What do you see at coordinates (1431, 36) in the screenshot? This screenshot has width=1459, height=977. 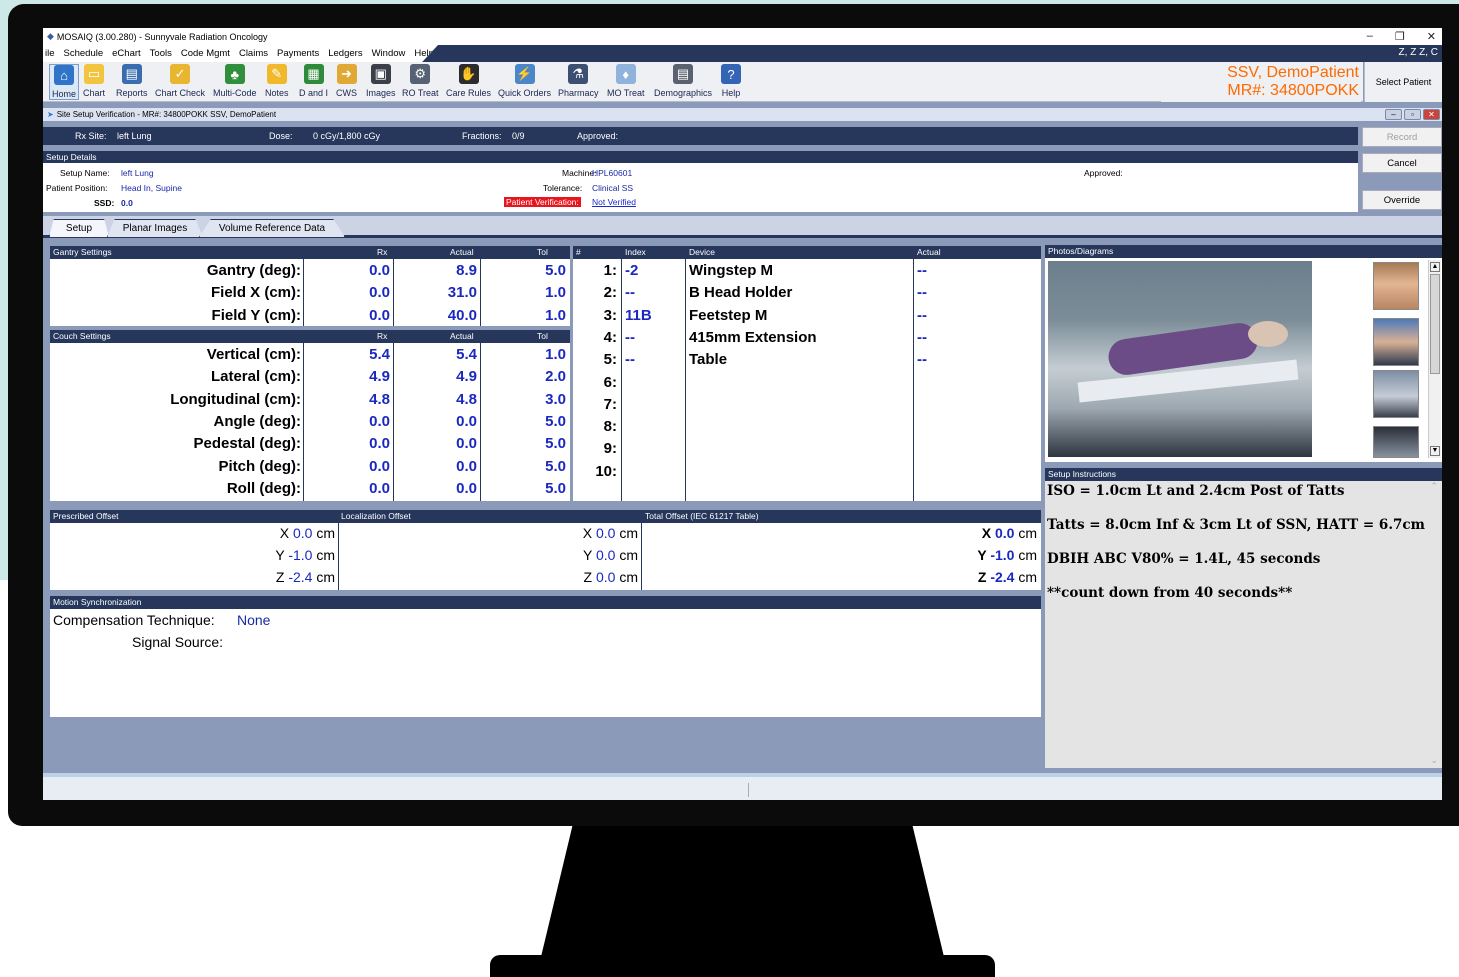 I see `close-icon: ✕` at bounding box center [1431, 36].